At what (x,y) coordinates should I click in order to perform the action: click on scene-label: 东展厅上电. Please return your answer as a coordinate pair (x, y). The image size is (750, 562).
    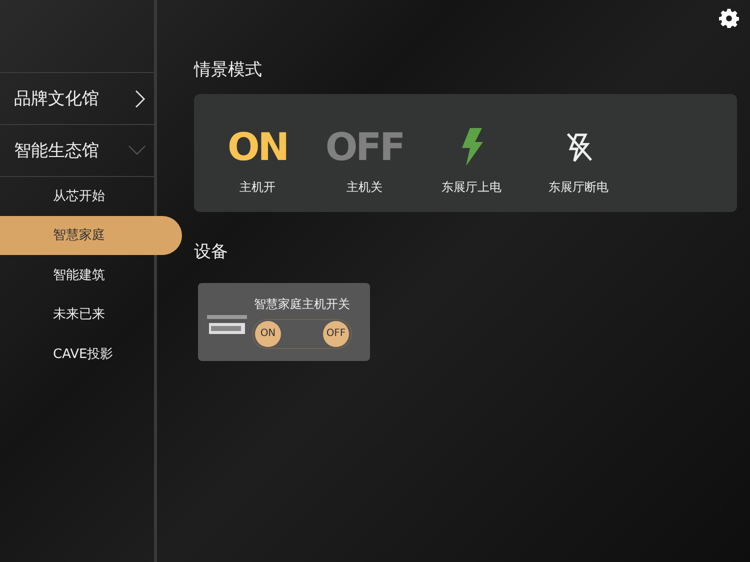
    Looking at the image, I should click on (472, 187).